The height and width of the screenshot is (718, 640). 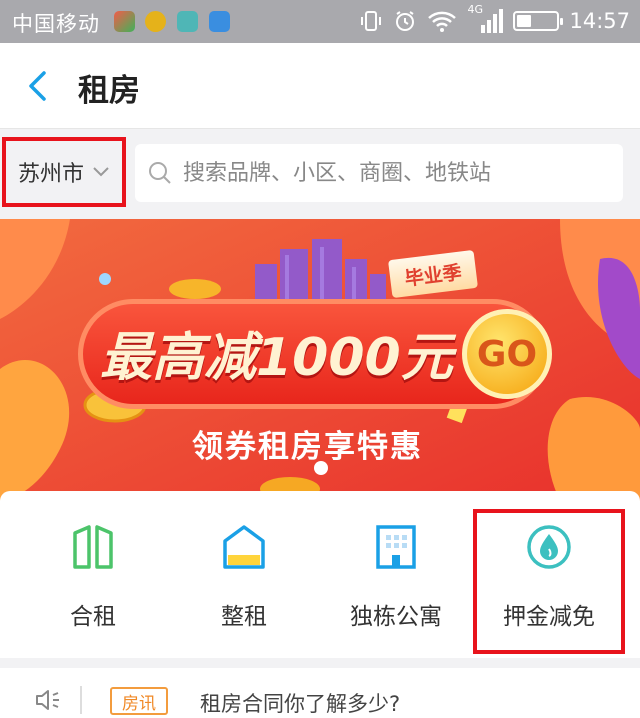 I want to click on city-selector: 苏州市, so click(x=64, y=172).